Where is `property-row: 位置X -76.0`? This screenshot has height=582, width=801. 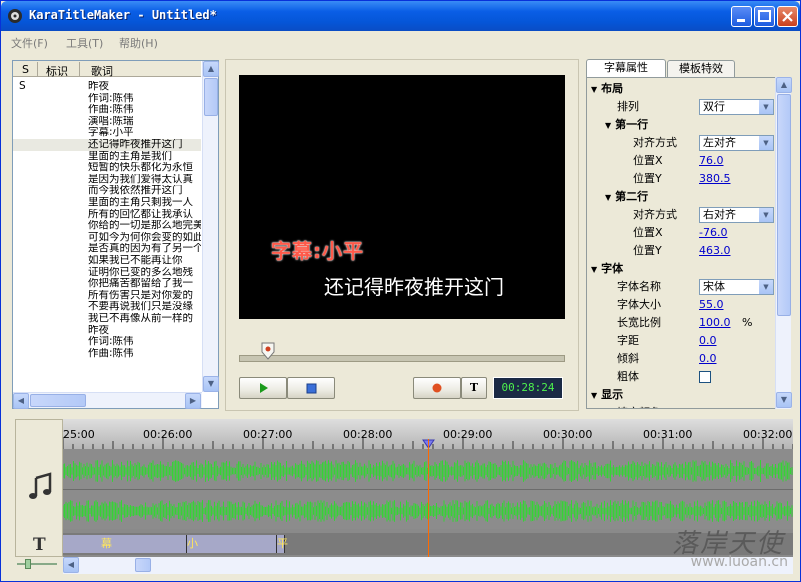 property-row: 位置X -76.0 is located at coordinates (682, 233).